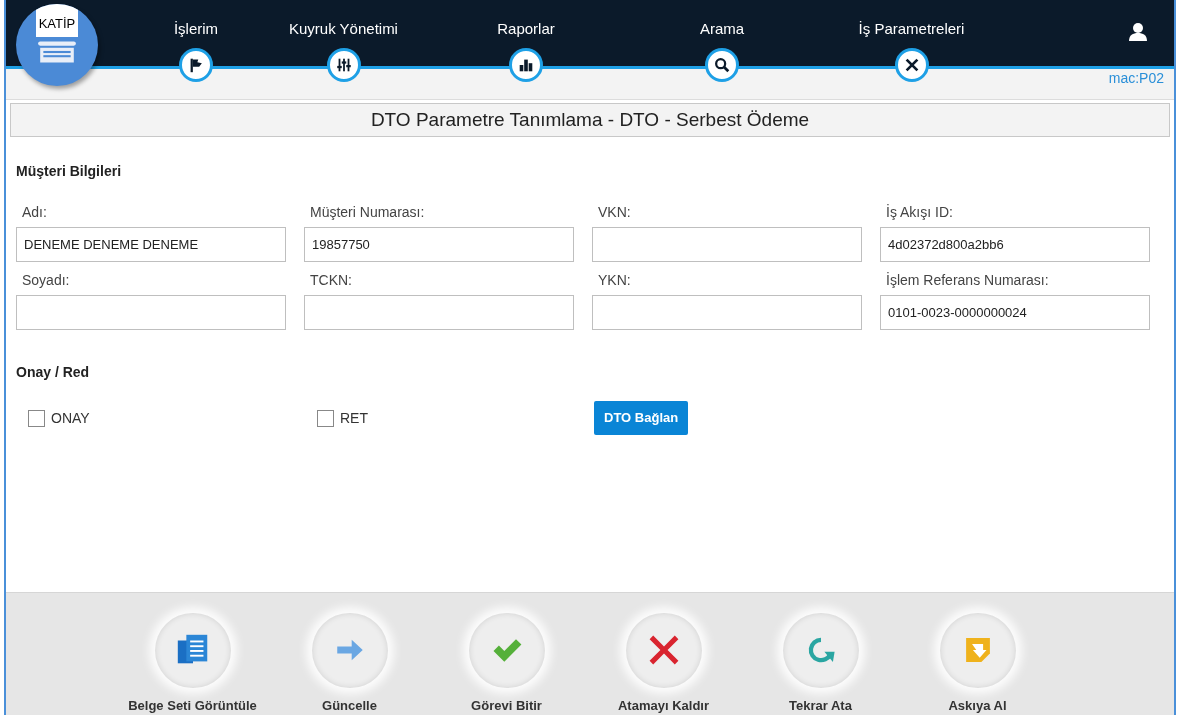 This screenshot has height=715, width=1187. I want to click on action-label: Tekrar Ata, so click(820, 705).